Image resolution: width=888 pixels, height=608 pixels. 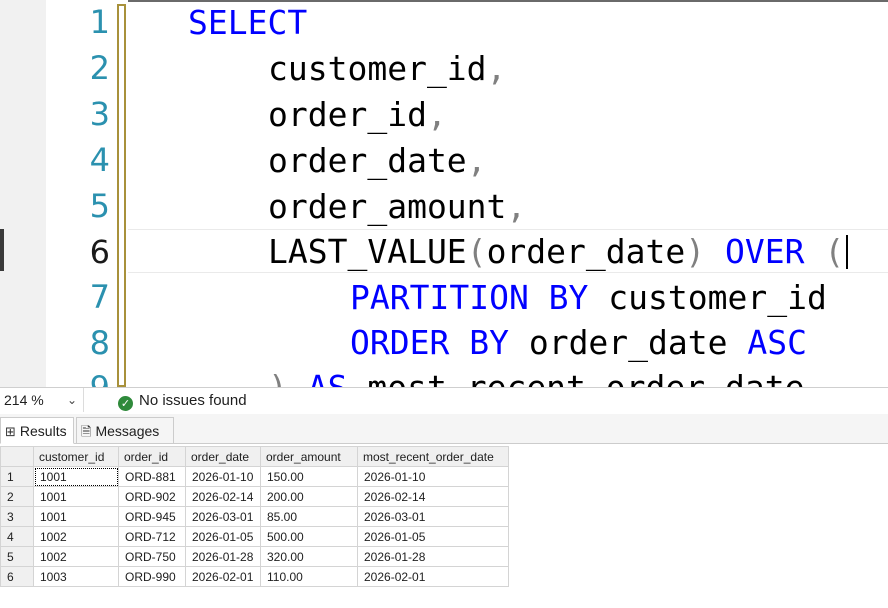 I want to click on tab-messages: 🗎 Messages, so click(x=125, y=430).